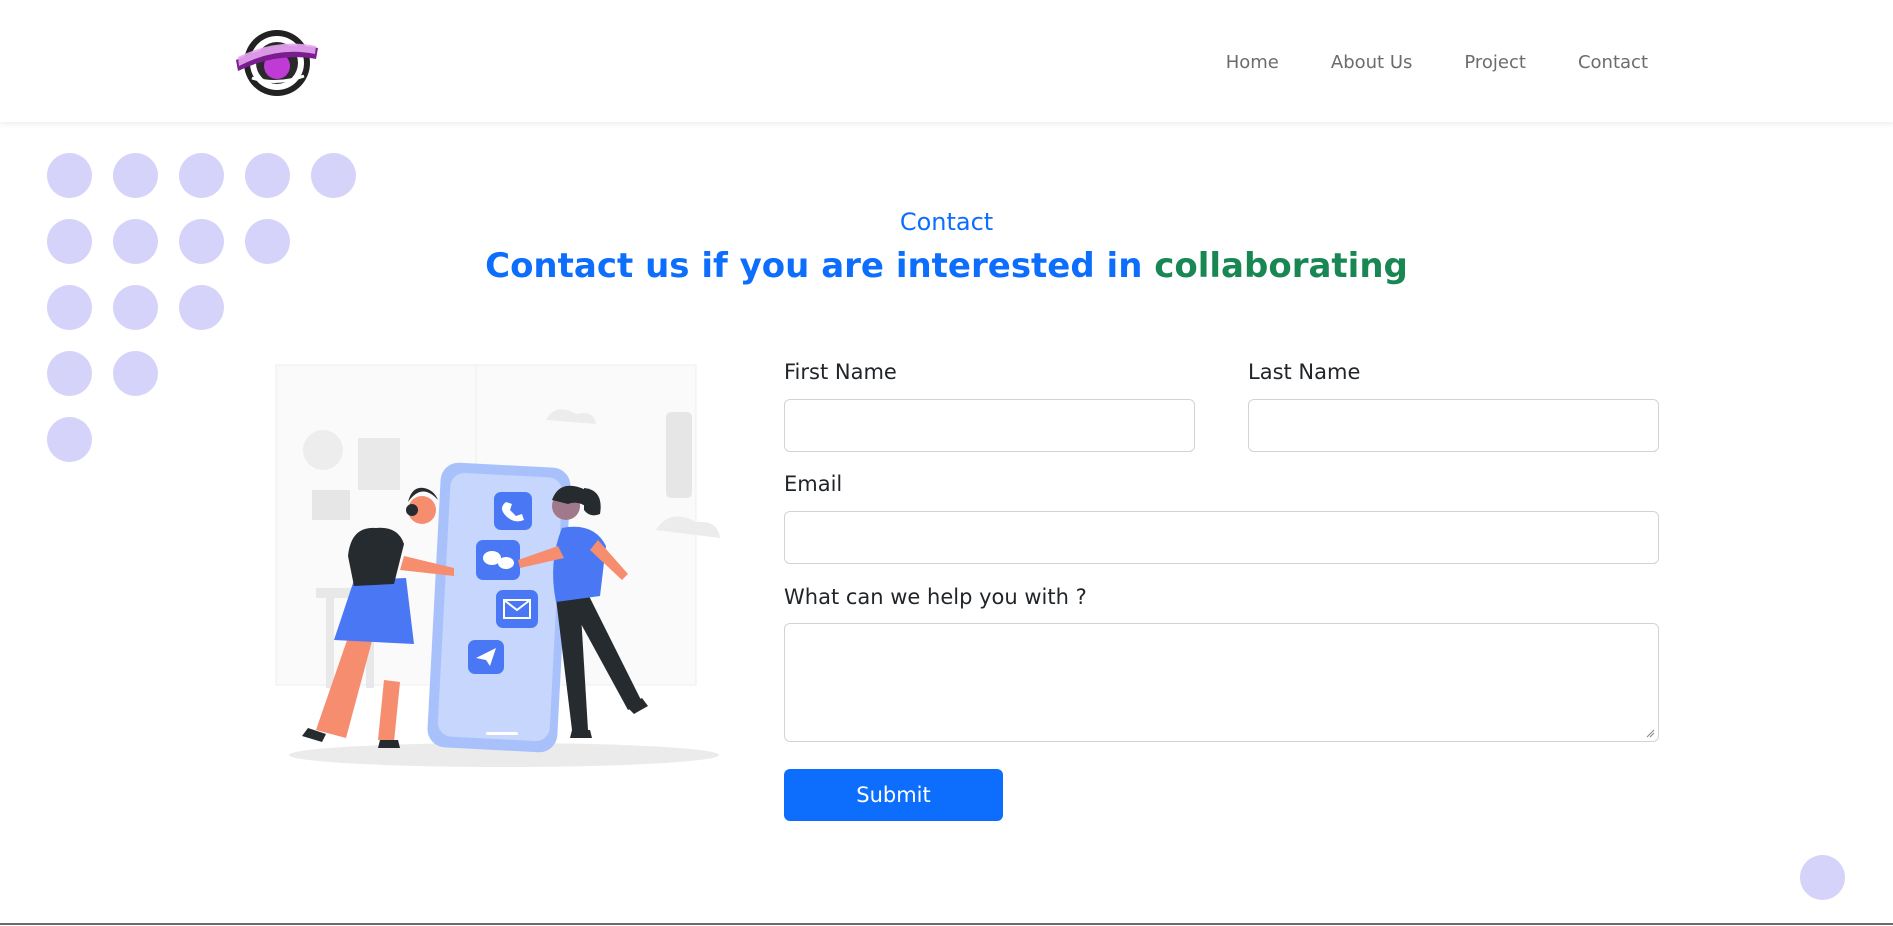 The height and width of the screenshot is (926, 1893). What do you see at coordinates (946, 924) in the screenshot?
I see `footer-divider` at bounding box center [946, 924].